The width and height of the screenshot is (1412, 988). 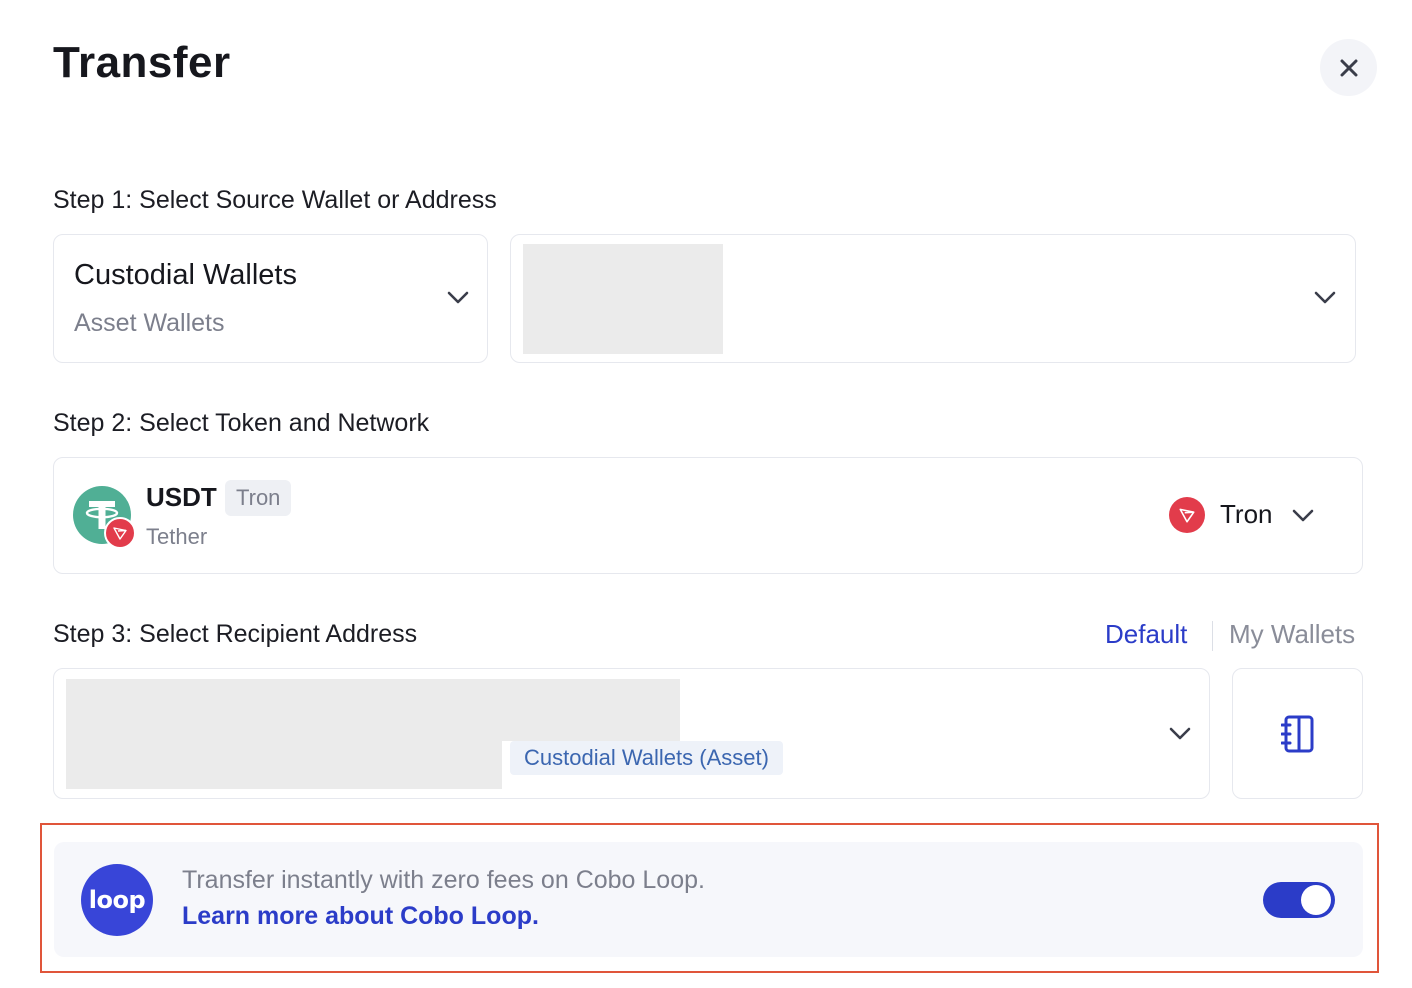 What do you see at coordinates (623, 299) in the screenshot?
I see `redacted-wallet-info` at bounding box center [623, 299].